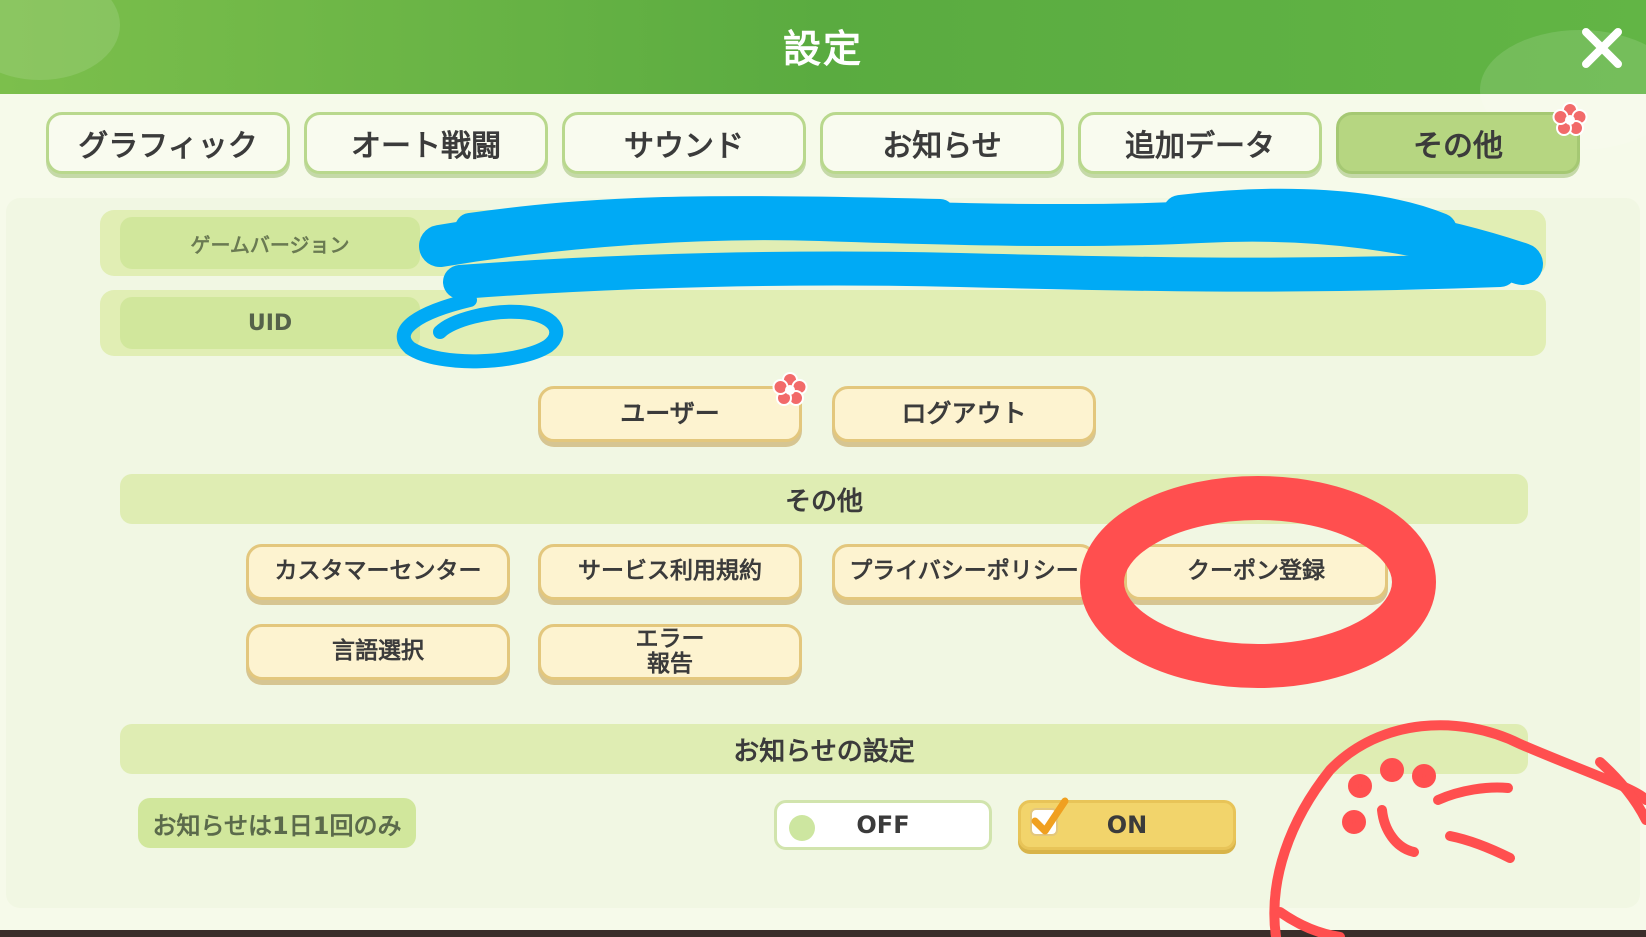 The height and width of the screenshot is (937, 1646). I want to click on tab-sound: サウンド, so click(684, 143).